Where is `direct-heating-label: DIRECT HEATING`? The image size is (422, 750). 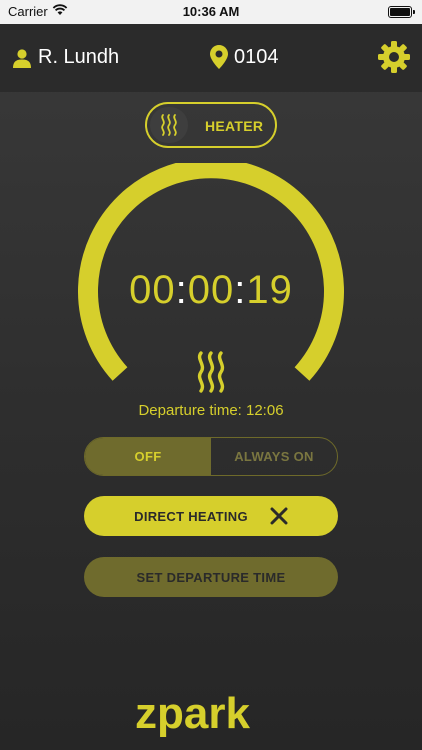
direct-heating-label: DIRECT HEATING is located at coordinates (191, 516).